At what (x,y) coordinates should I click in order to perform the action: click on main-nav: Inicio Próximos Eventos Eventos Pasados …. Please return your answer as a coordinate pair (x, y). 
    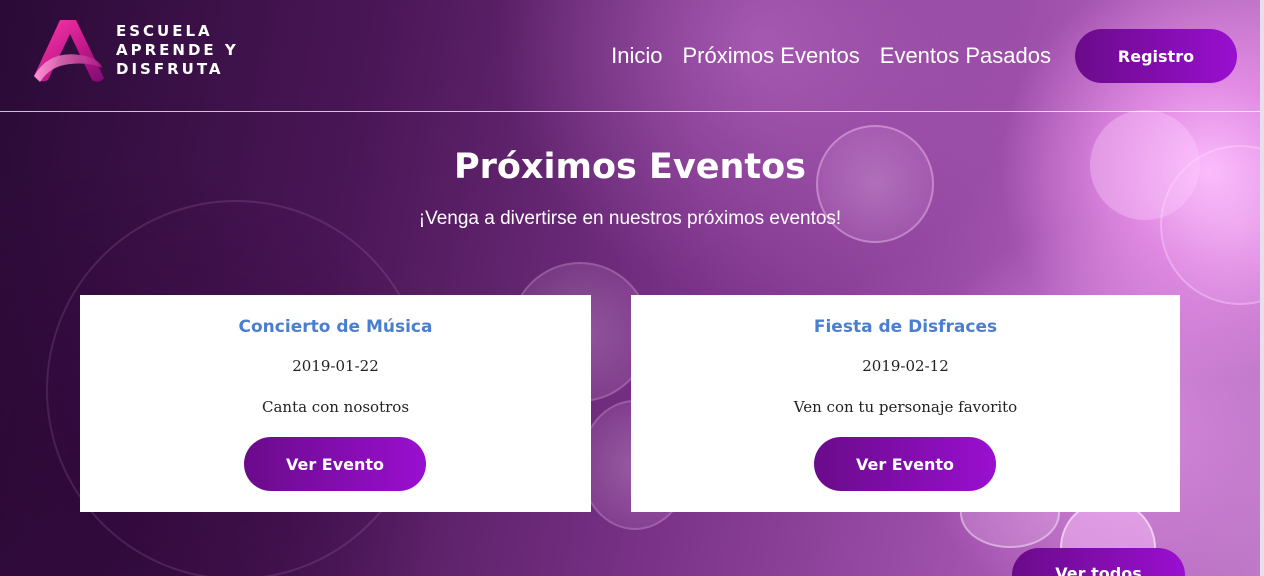
    Looking at the image, I should click on (924, 56).